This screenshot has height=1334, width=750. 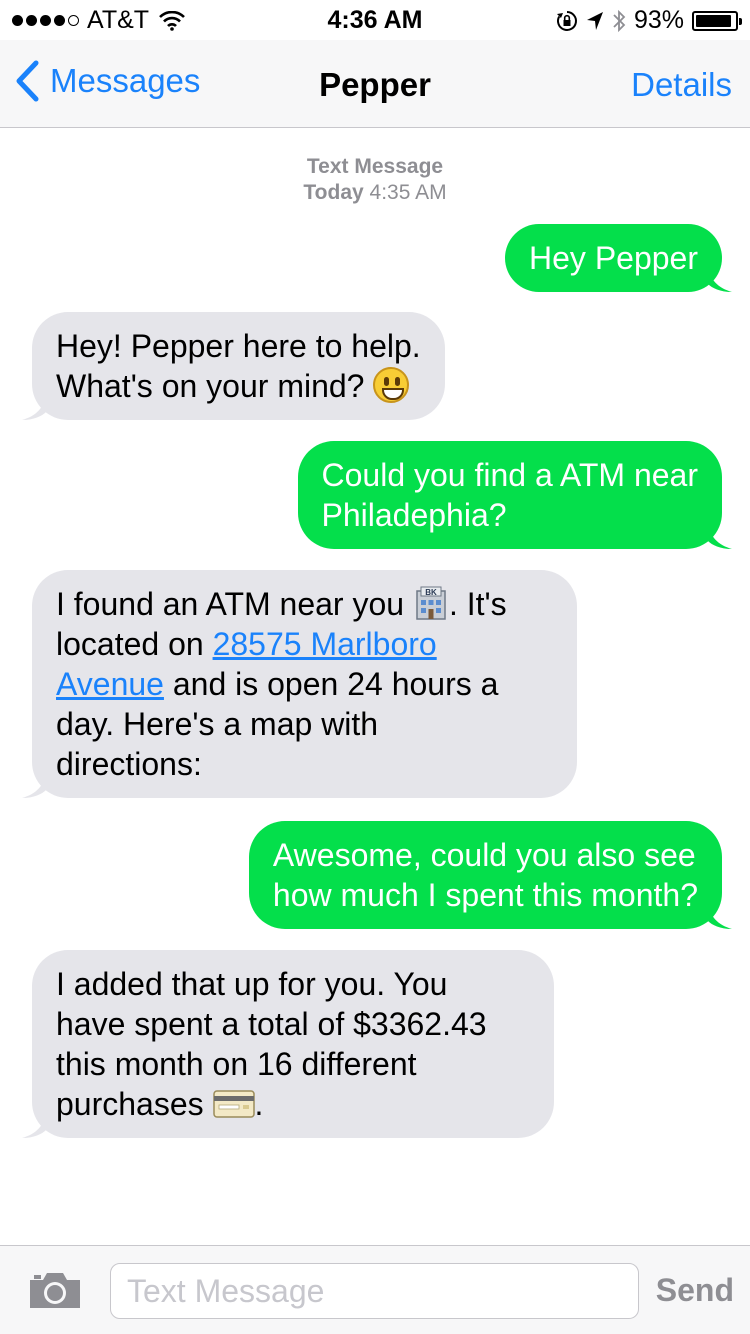 What do you see at coordinates (236, 1064) in the screenshot?
I see `message-text: this month on 16 different` at bounding box center [236, 1064].